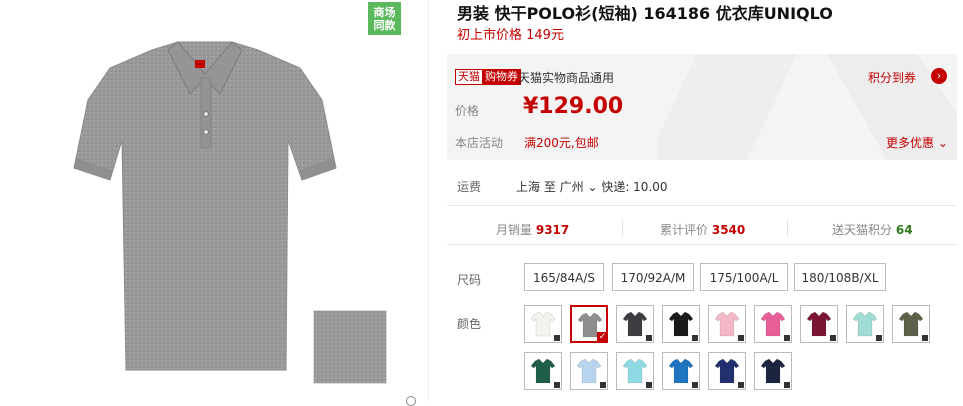  Describe the element at coordinates (872, 230) in the screenshot. I see `tmall-points: 送天猫积分 64` at that location.